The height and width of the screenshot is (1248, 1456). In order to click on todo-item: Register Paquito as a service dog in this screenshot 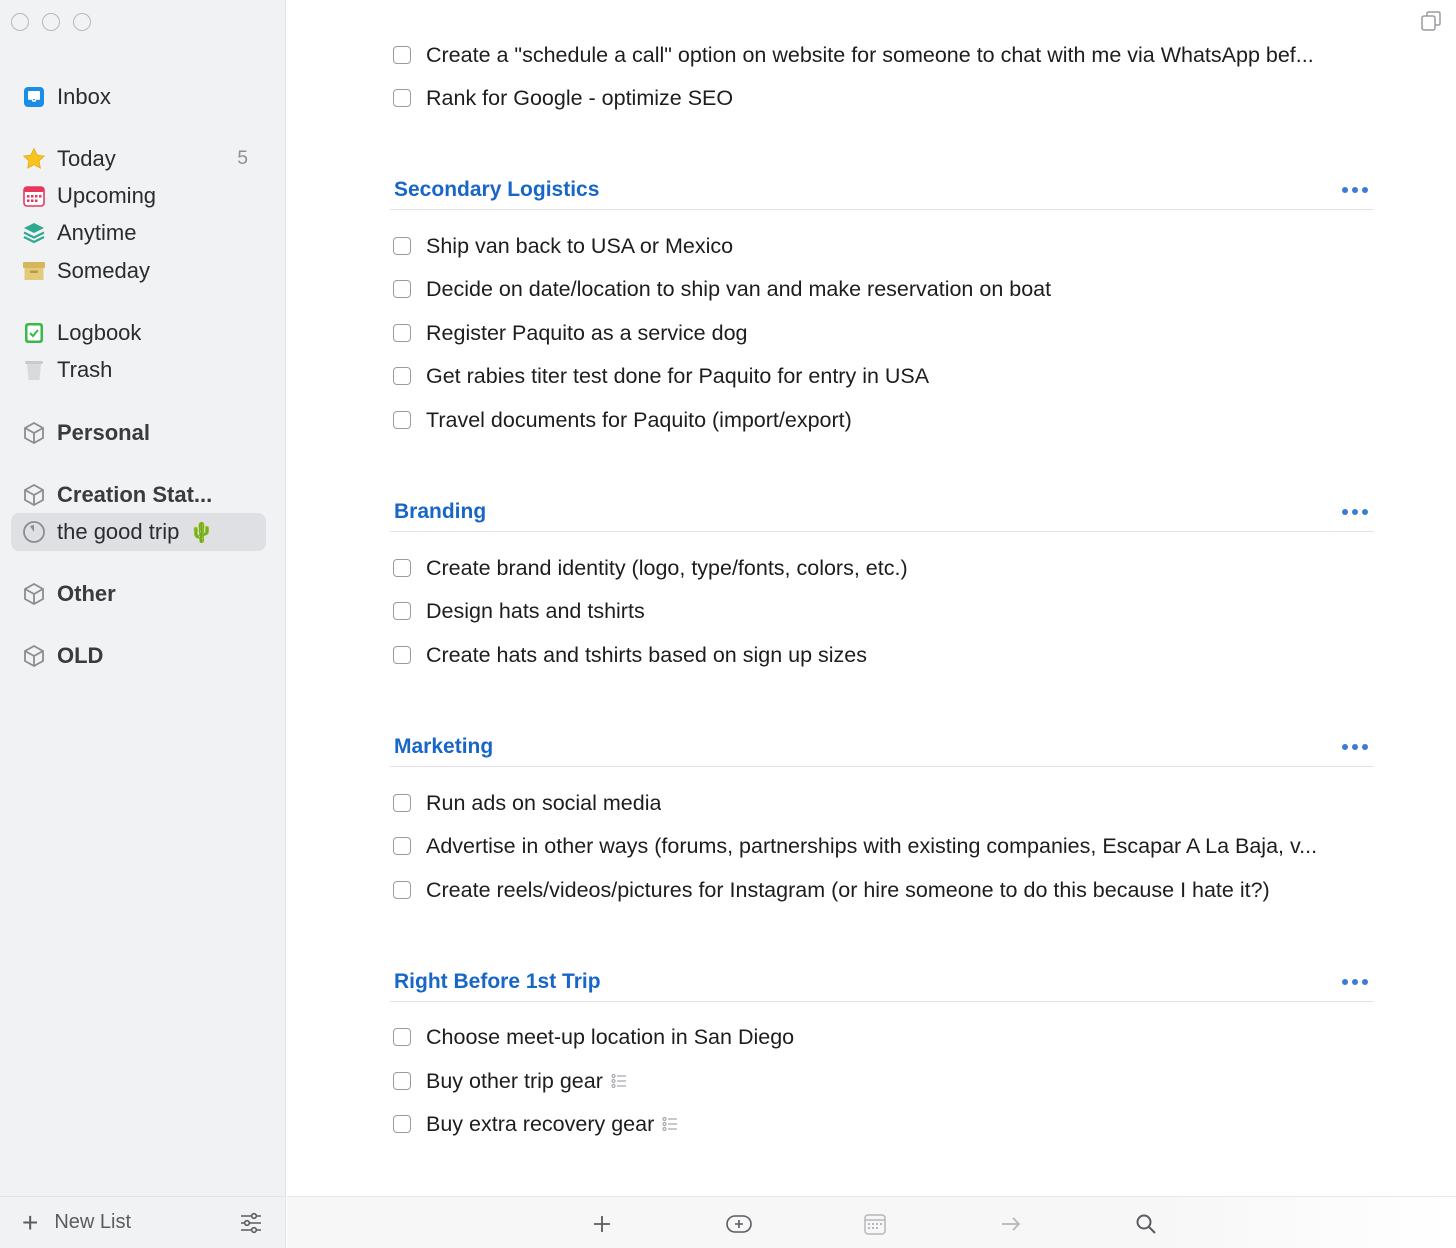, I will do `click(883, 333)`.